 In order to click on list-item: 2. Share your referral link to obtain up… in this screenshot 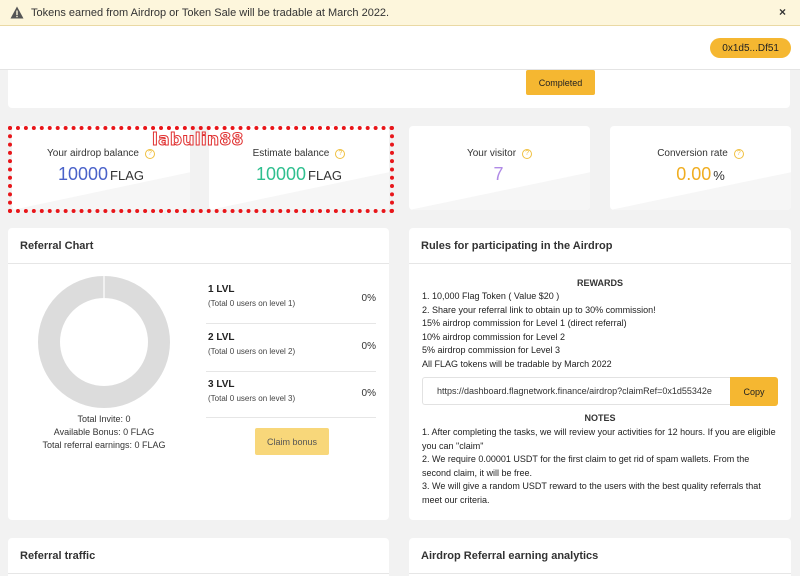, I will do `click(539, 309)`.